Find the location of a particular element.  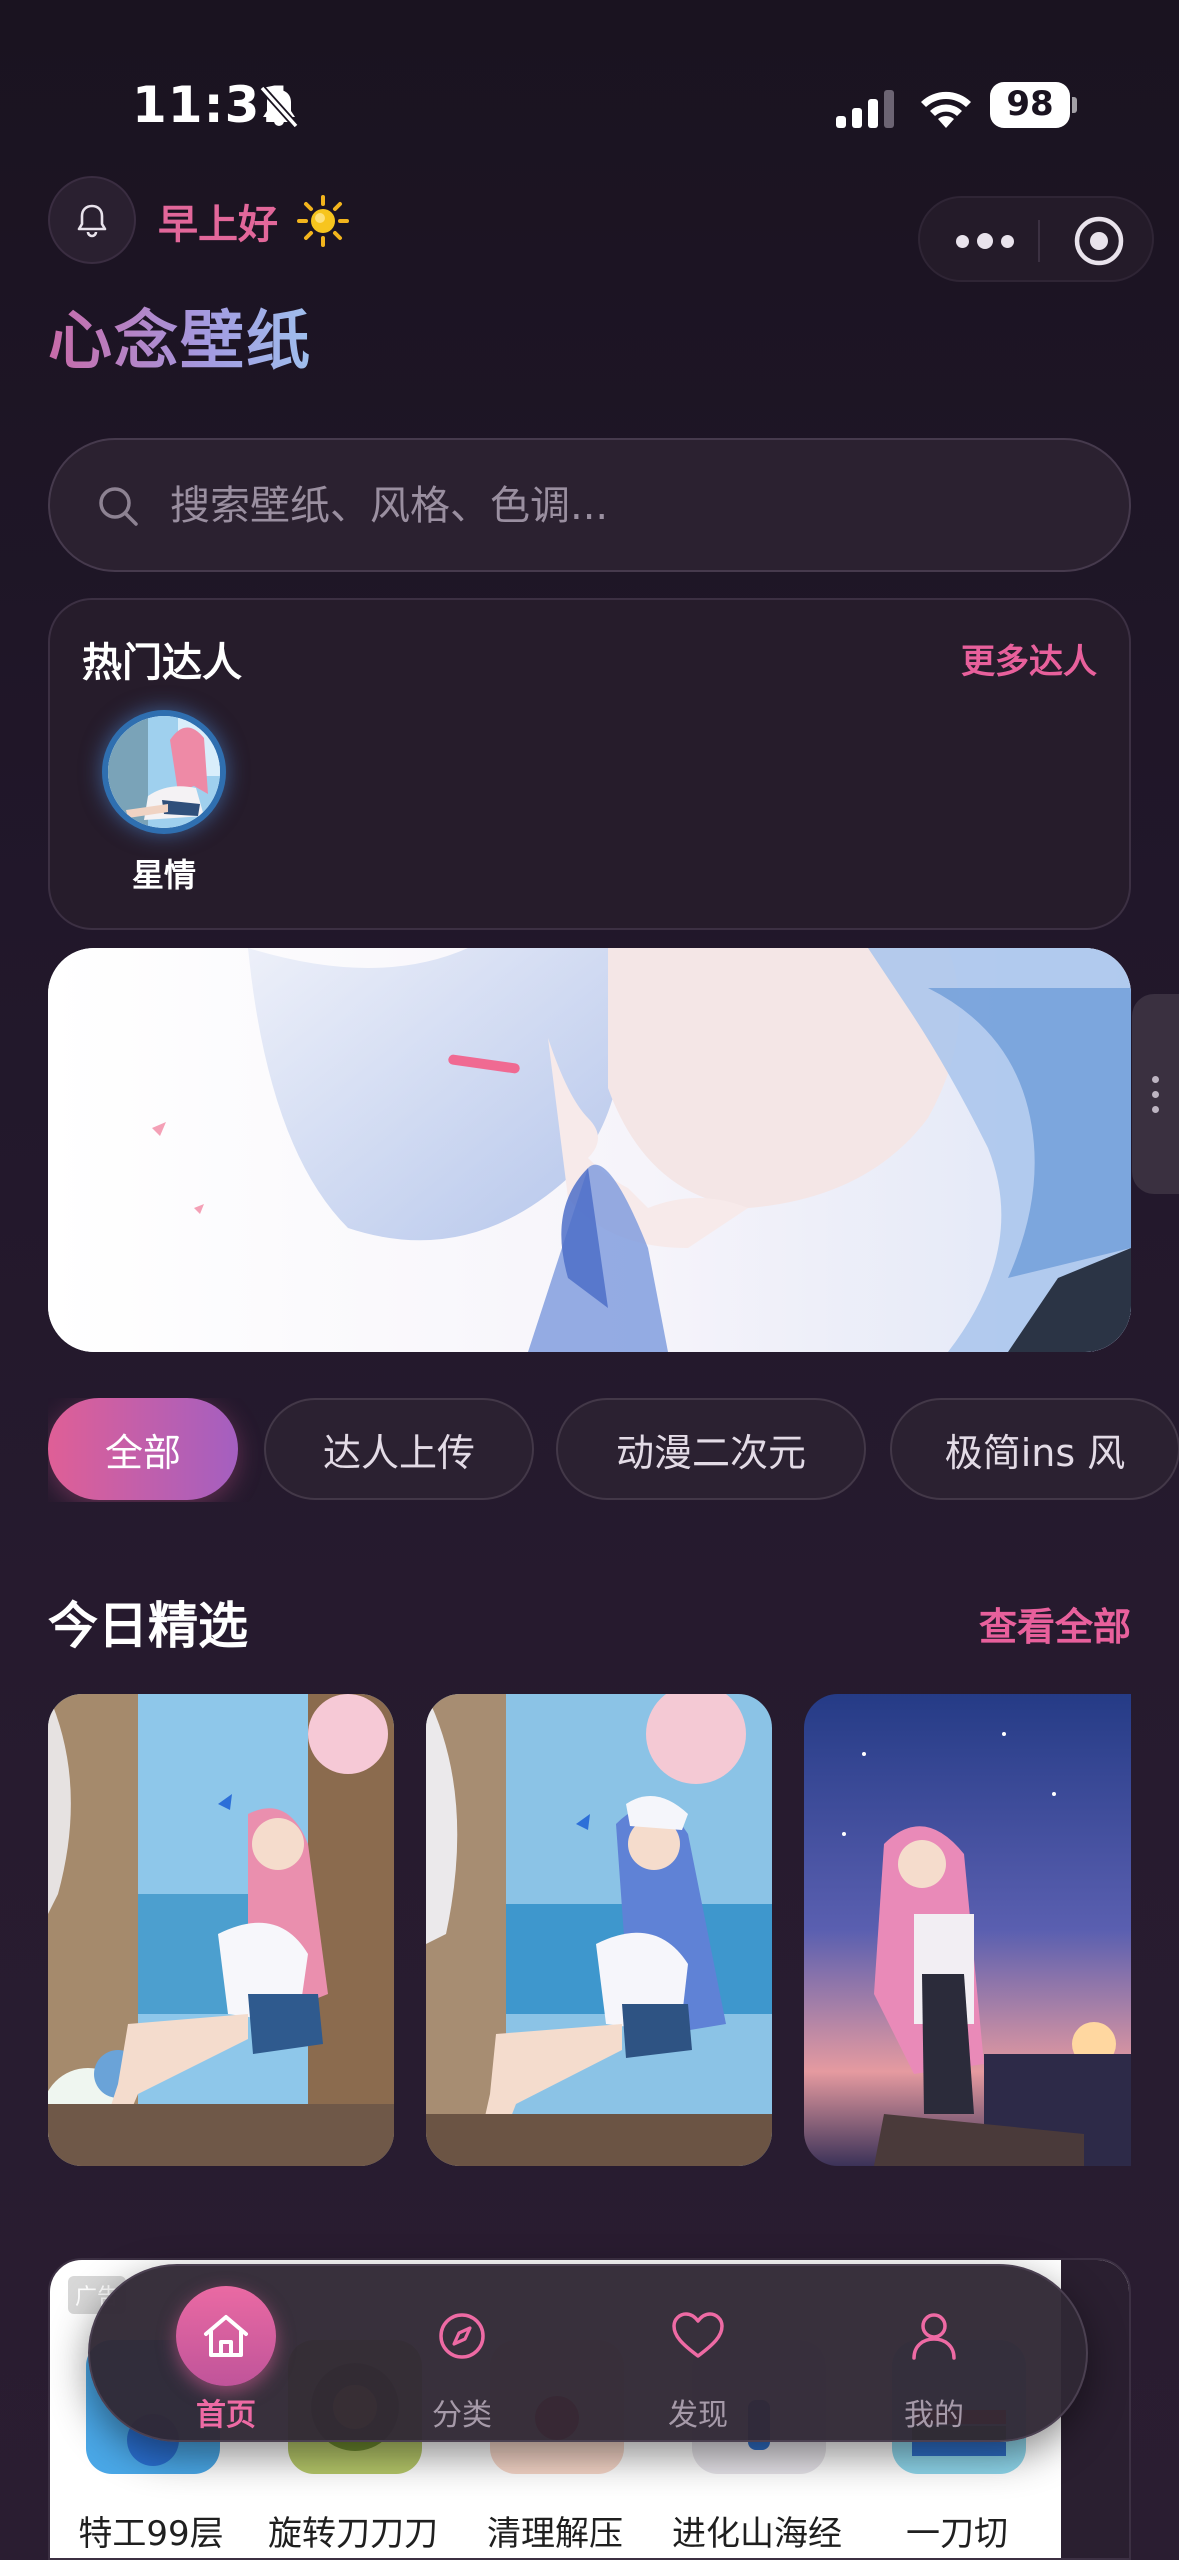

tab-label: 我的 is located at coordinates (934, 2415).